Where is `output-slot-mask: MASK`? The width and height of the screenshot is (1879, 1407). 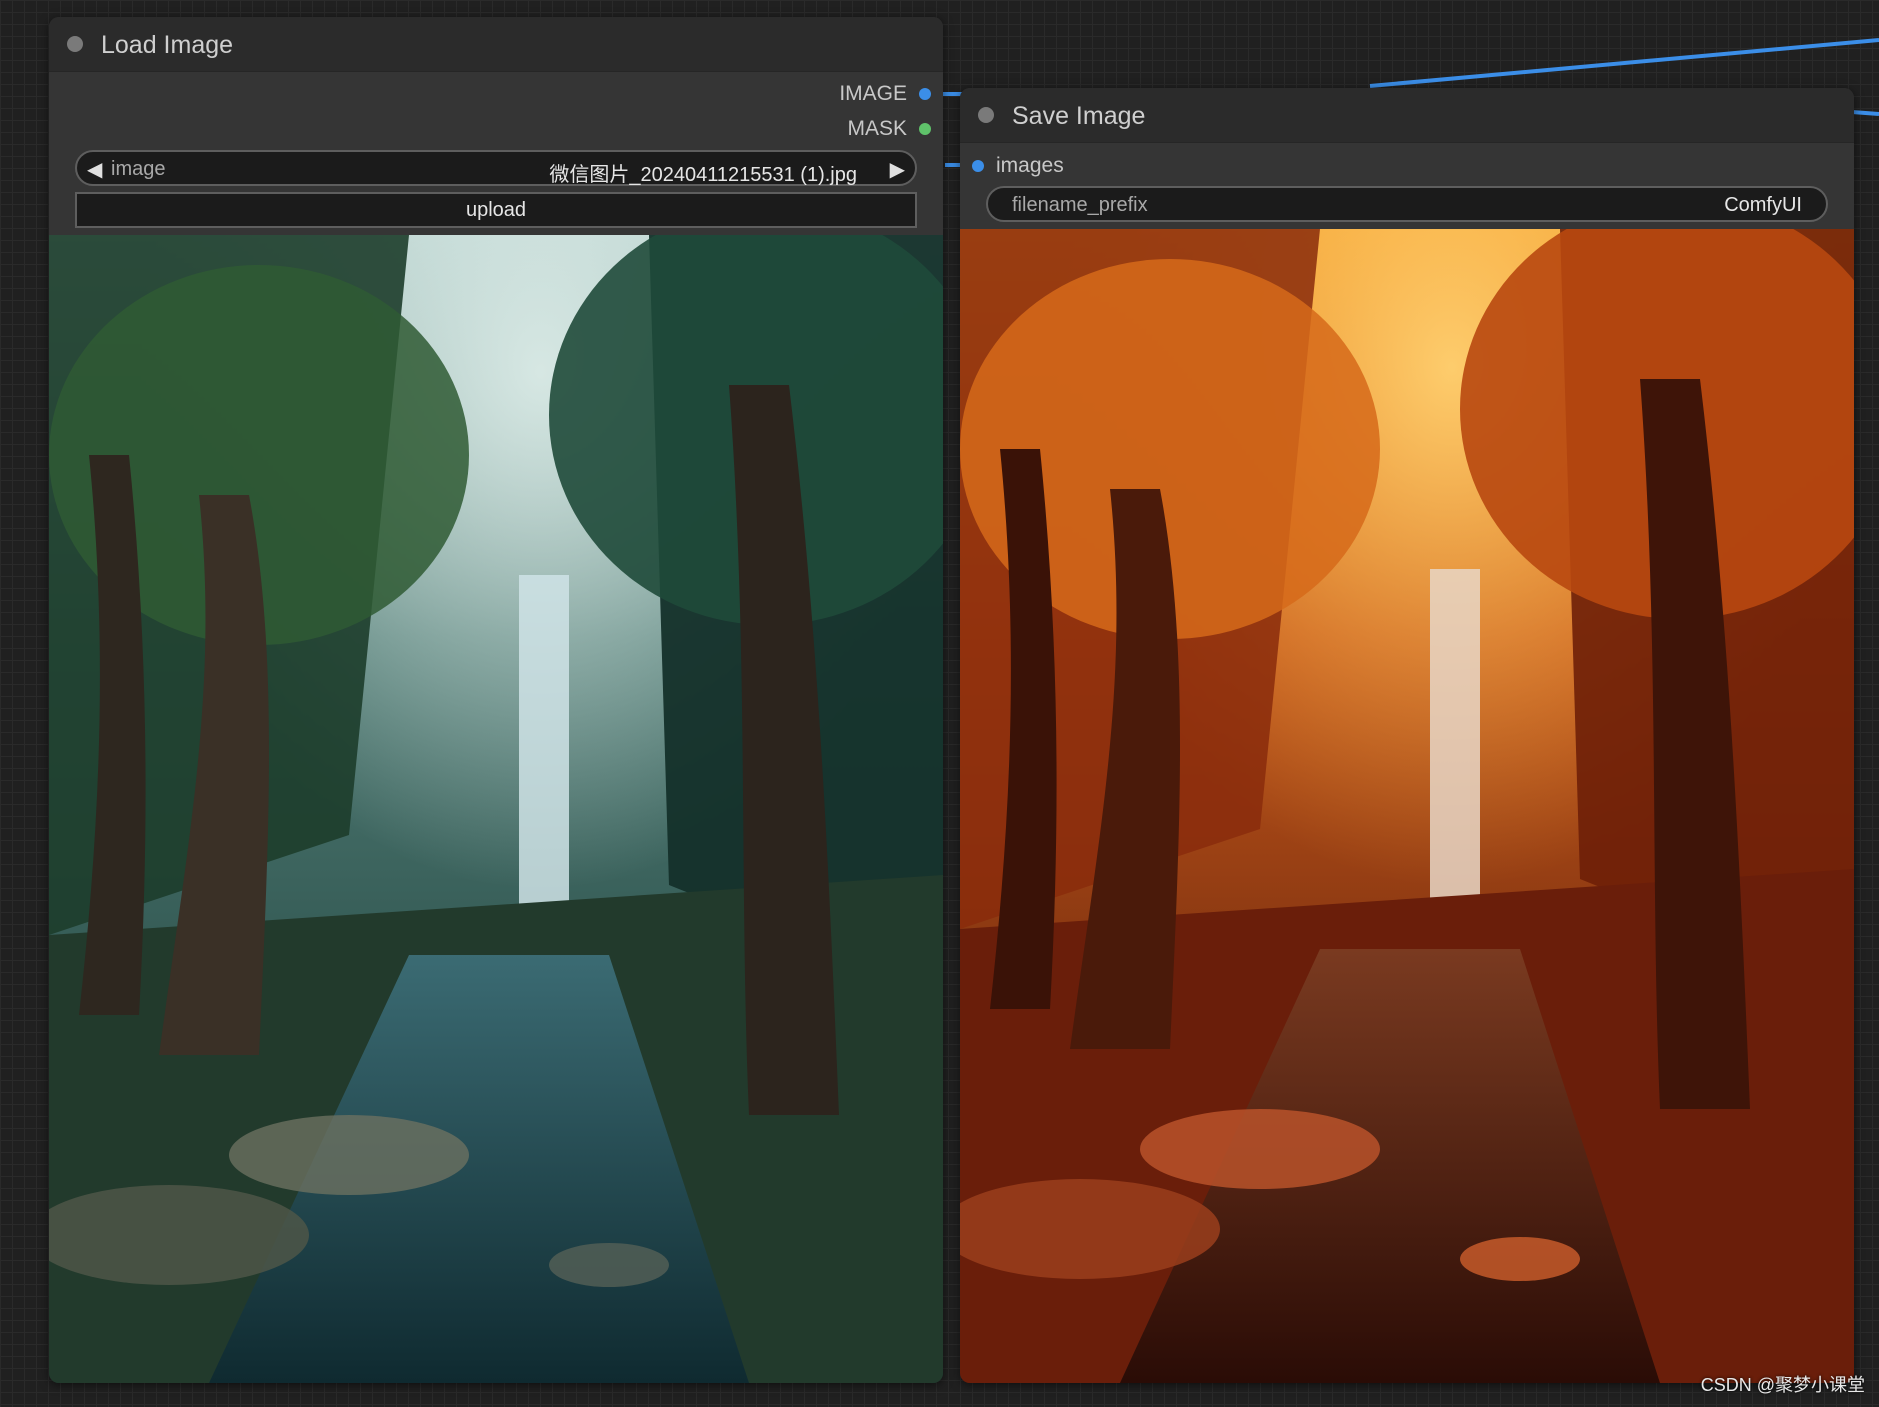 output-slot-mask: MASK is located at coordinates (889, 129).